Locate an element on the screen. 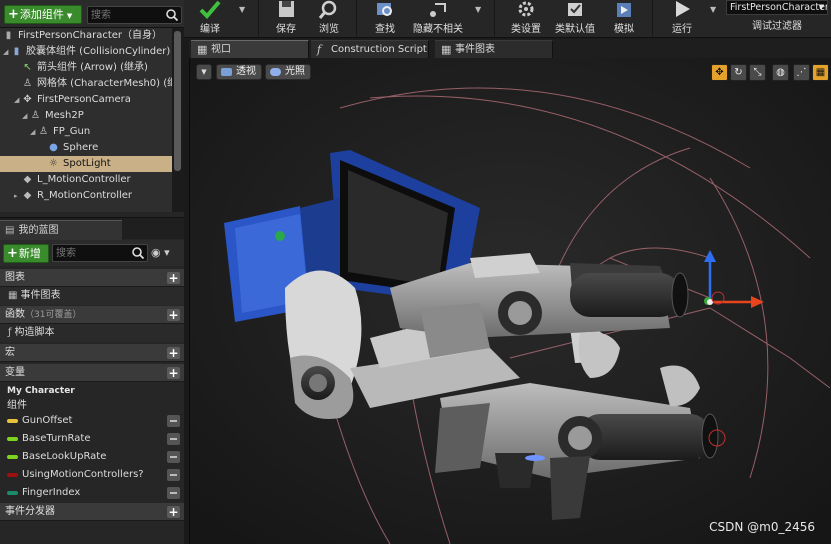  my-blueprint-search is located at coordinates (100, 253).